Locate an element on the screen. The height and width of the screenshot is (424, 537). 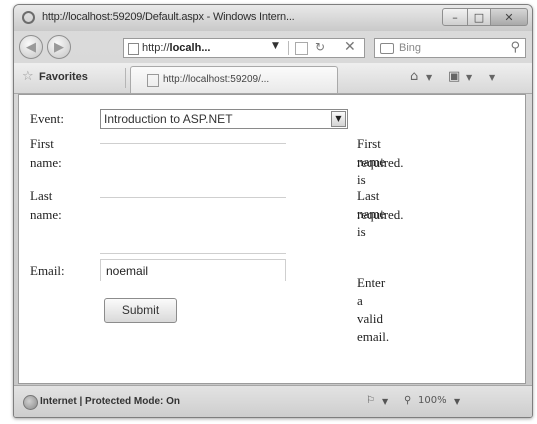
zoom-level: 100% is located at coordinates (432, 400).